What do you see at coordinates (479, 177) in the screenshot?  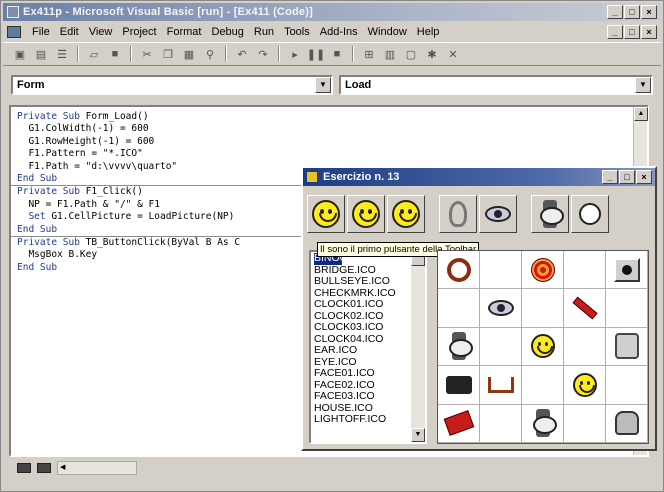 I see `form-title-bar: Esercizio n. 13 _ □ ×` at bounding box center [479, 177].